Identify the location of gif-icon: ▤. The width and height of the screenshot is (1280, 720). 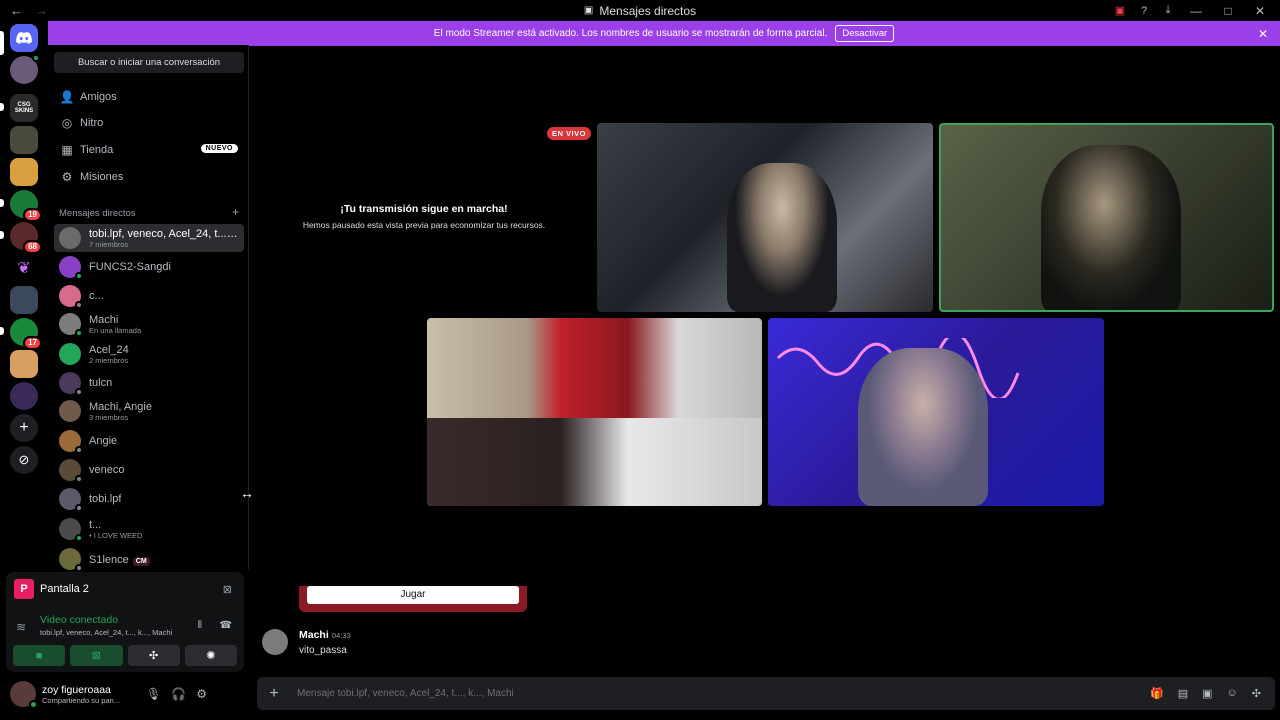
(1183, 693).